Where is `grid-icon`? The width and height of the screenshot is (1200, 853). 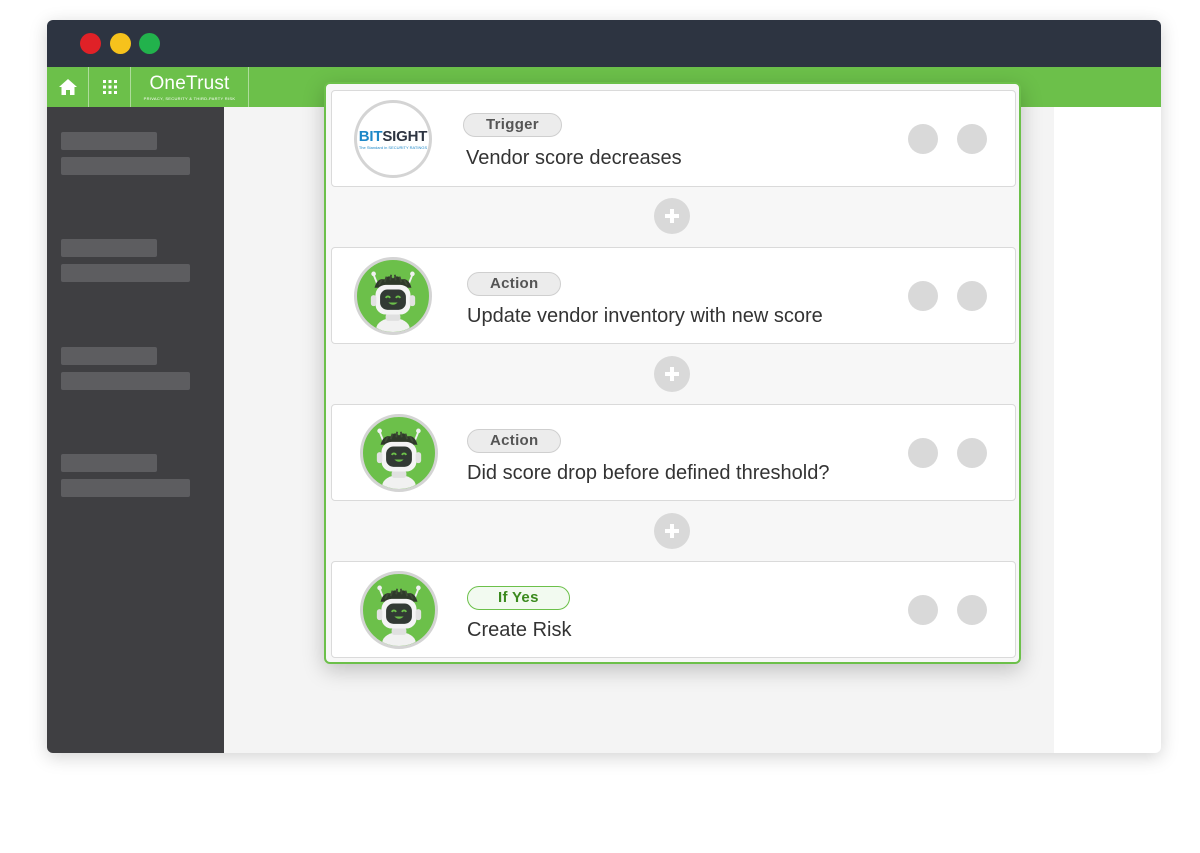 grid-icon is located at coordinates (109, 87).